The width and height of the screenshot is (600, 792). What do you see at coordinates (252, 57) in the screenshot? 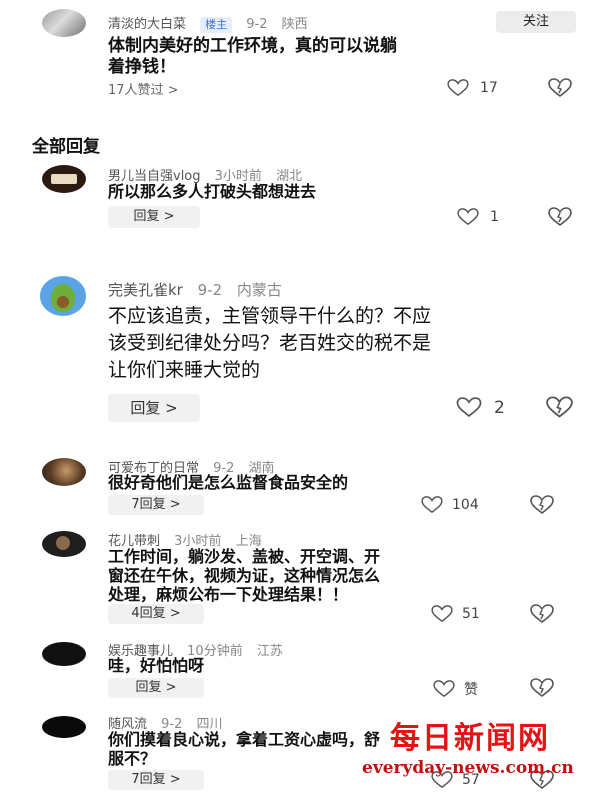
I see `comment-text: 体制内美好的工作环境，真的可以说躺 着挣钱！` at bounding box center [252, 57].